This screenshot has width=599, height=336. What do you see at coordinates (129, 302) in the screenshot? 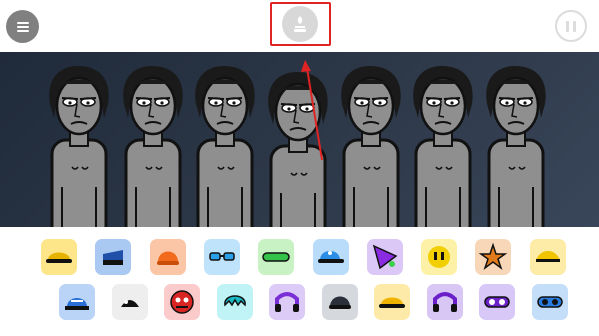
I see `white-mask-icon` at bounding box center [129, 302].